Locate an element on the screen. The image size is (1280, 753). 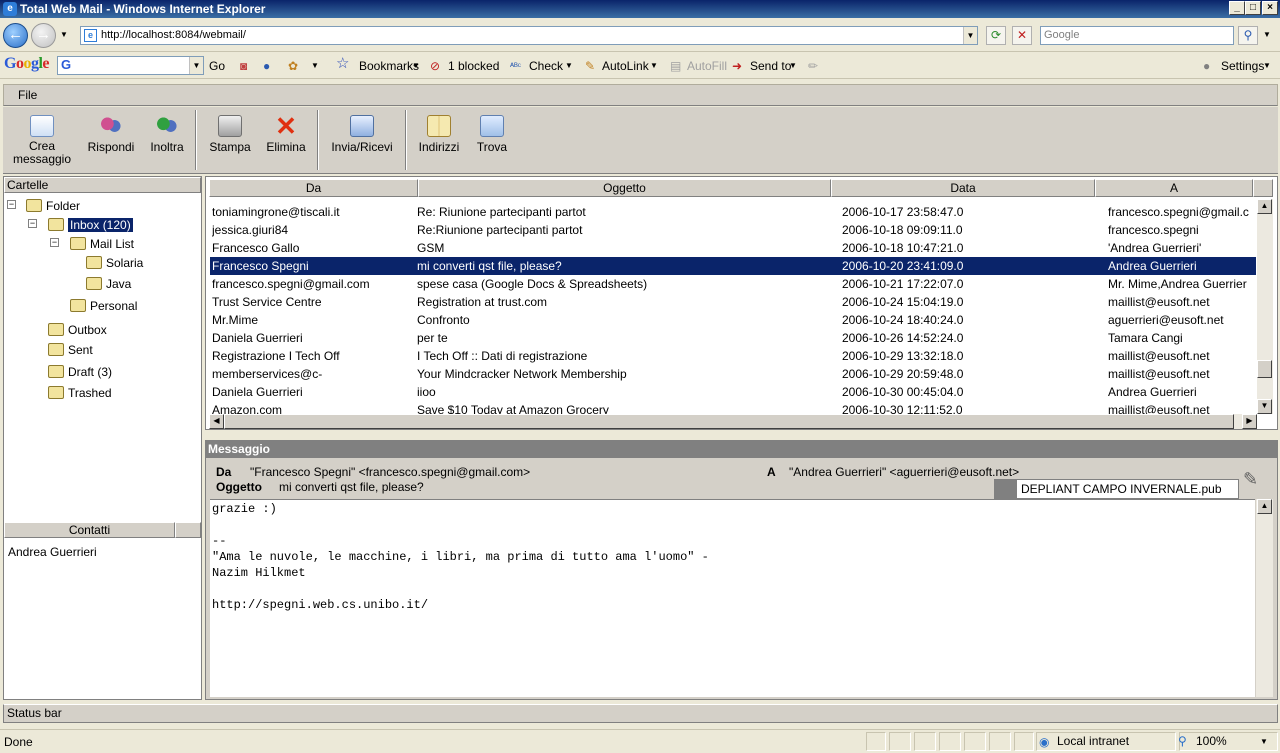
close-window-button: × is located at coordinates (1270, 8).